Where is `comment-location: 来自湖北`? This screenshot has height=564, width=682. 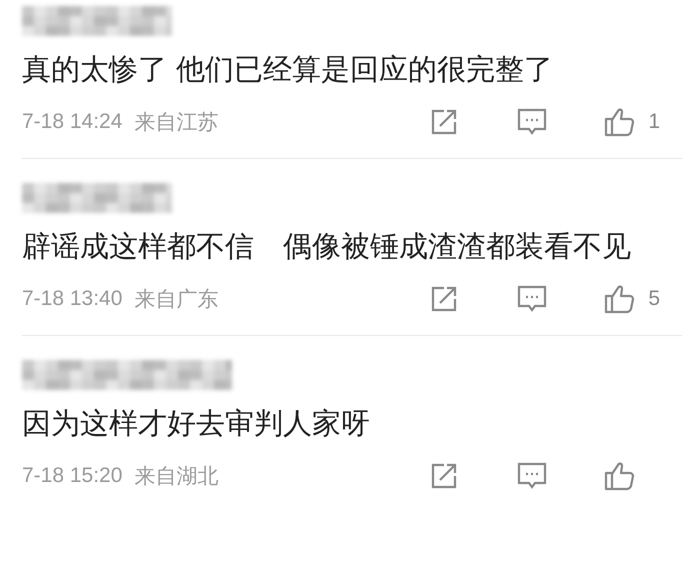
comment-location: 来自湖北 is located at coordinates (176, 476).